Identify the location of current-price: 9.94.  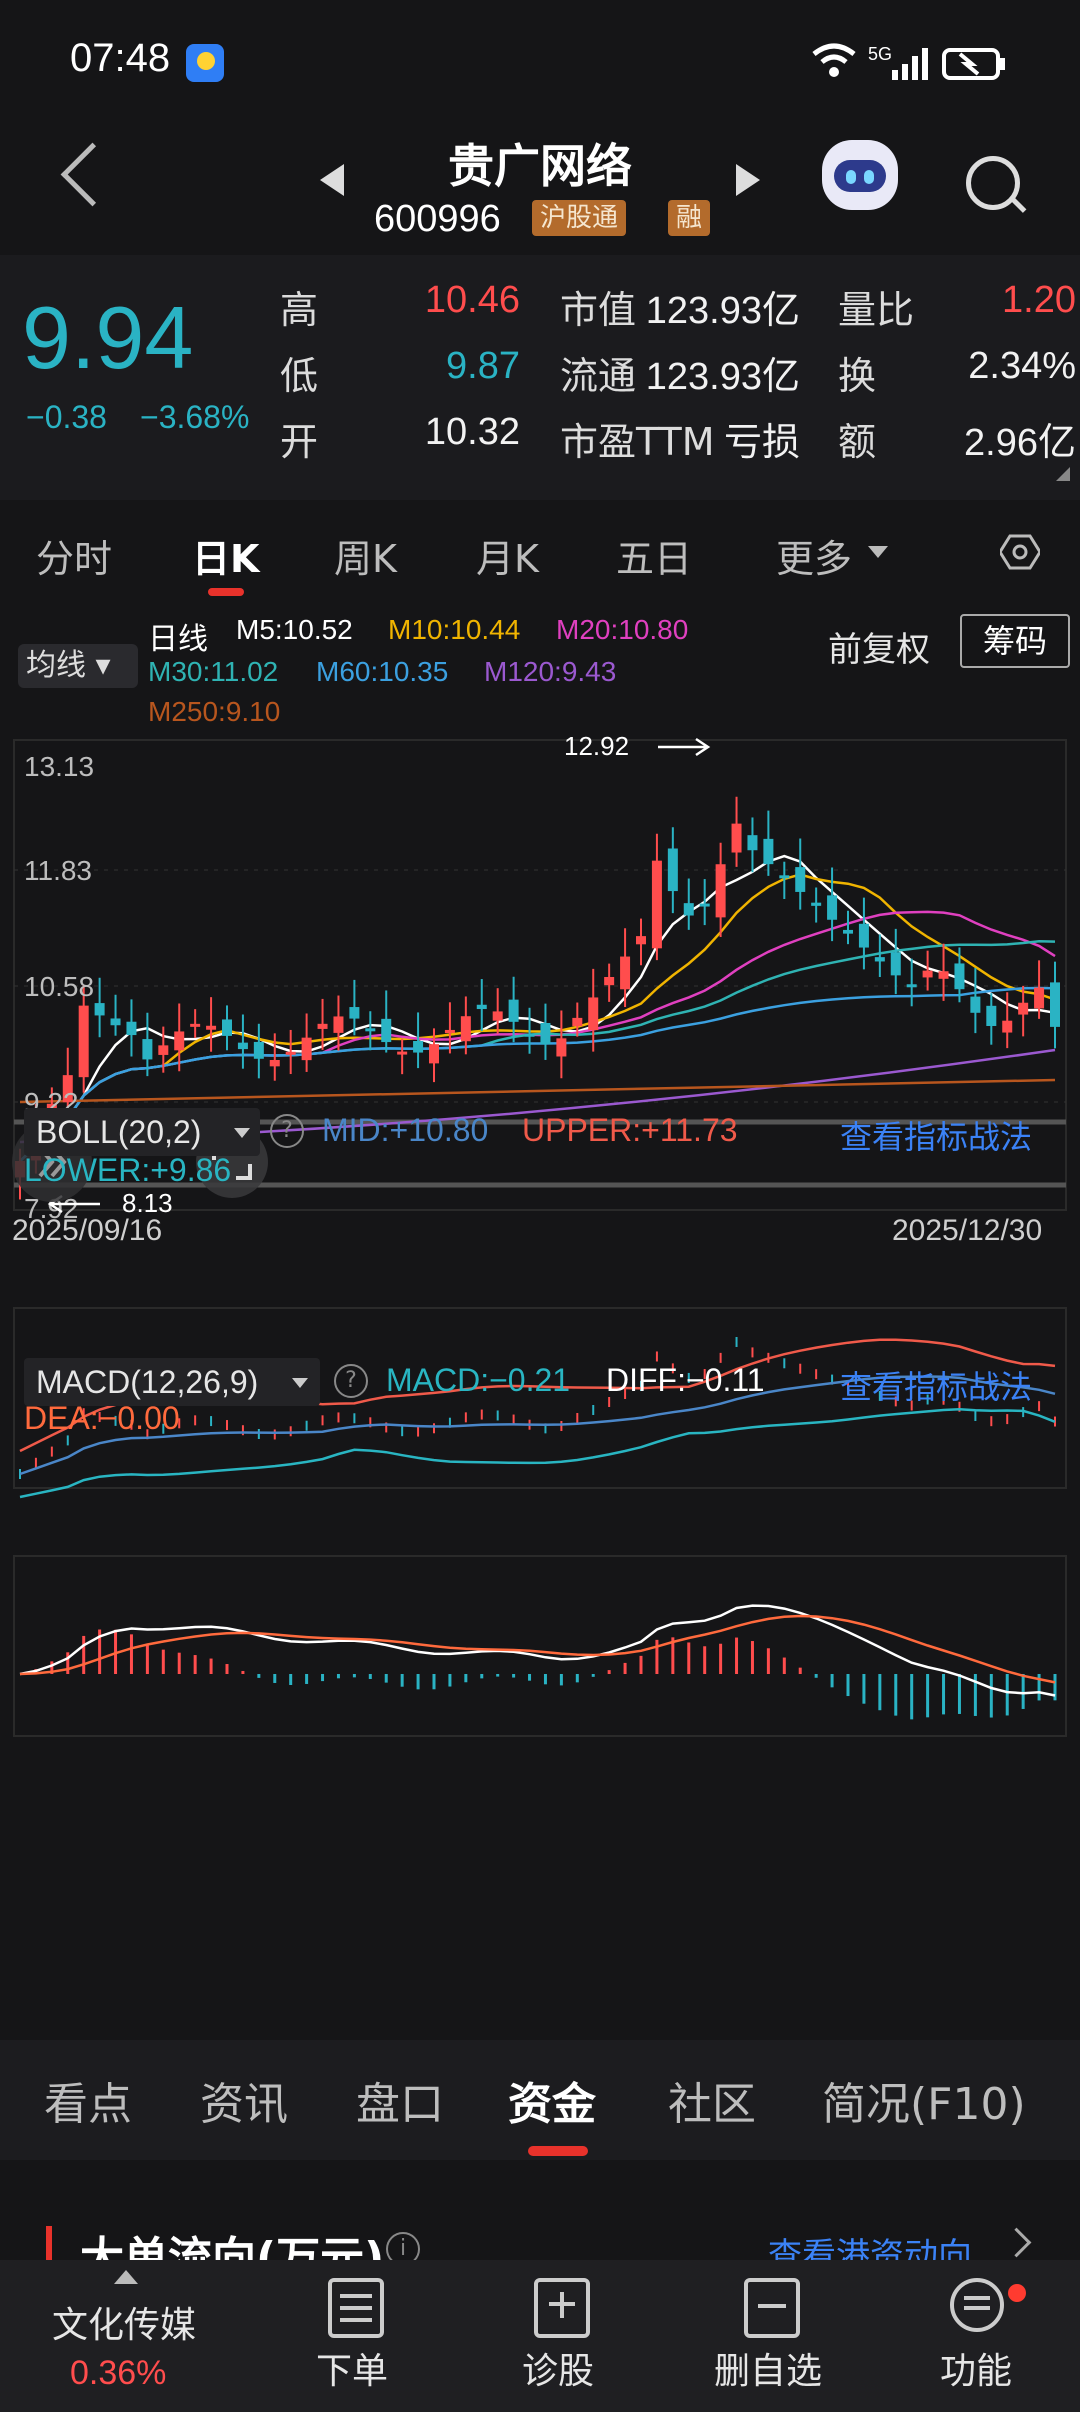
(108, 337).